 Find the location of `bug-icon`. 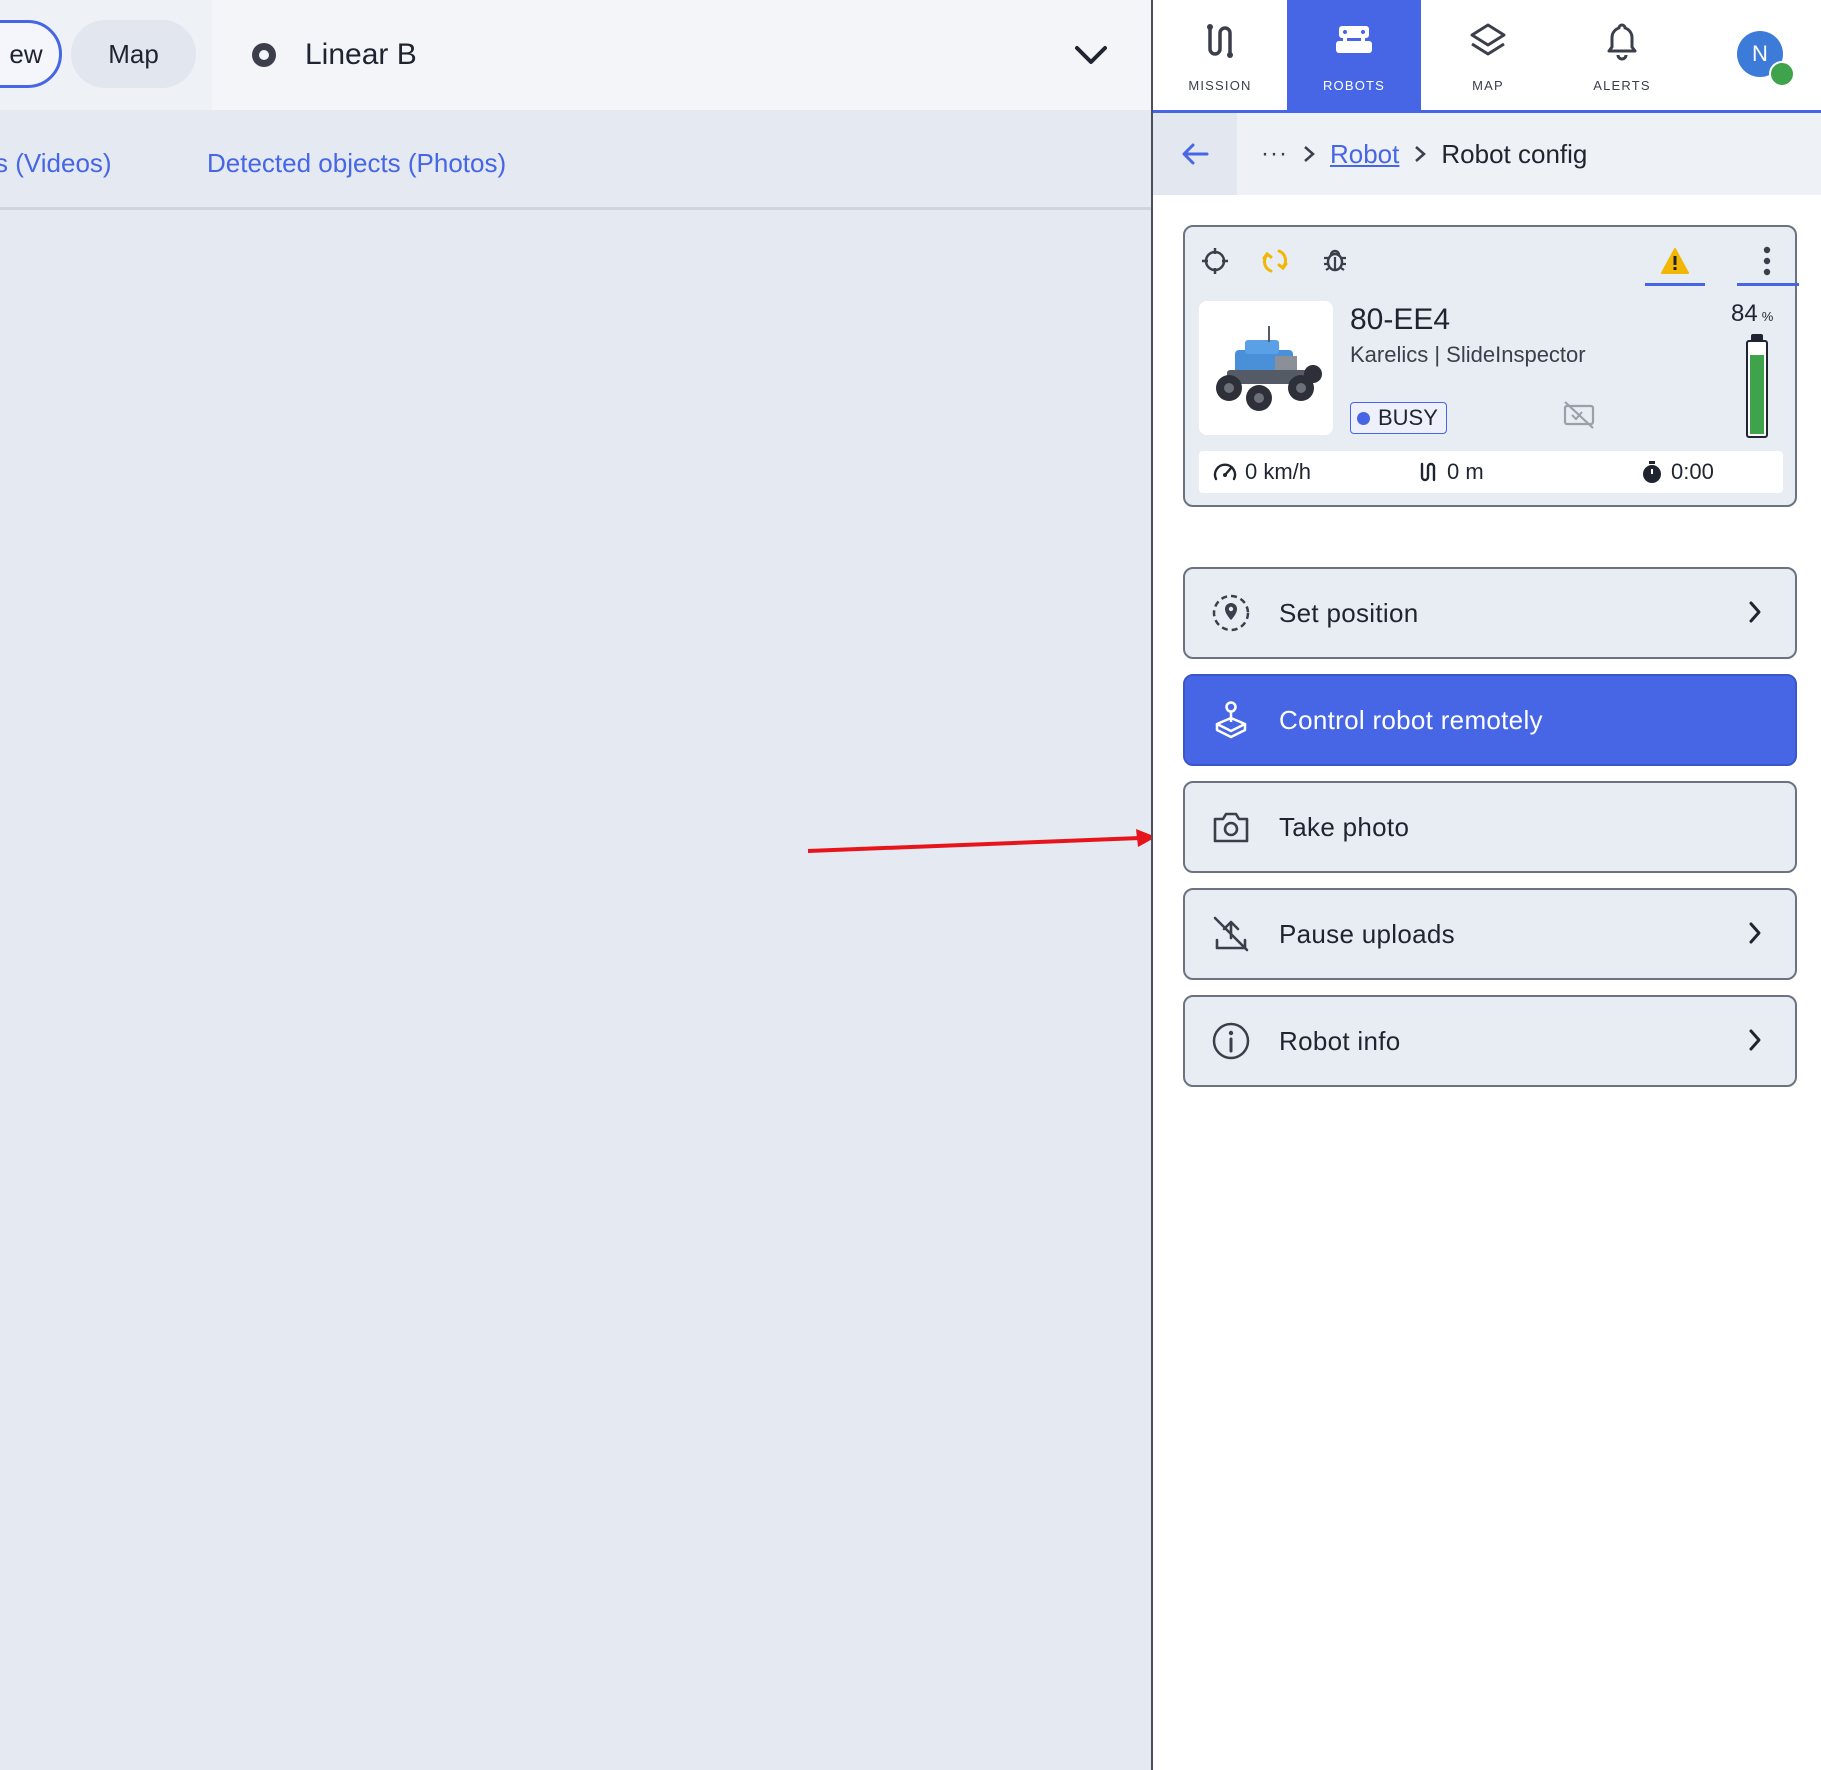

bug-icon is located at coordinates (1335, 261).